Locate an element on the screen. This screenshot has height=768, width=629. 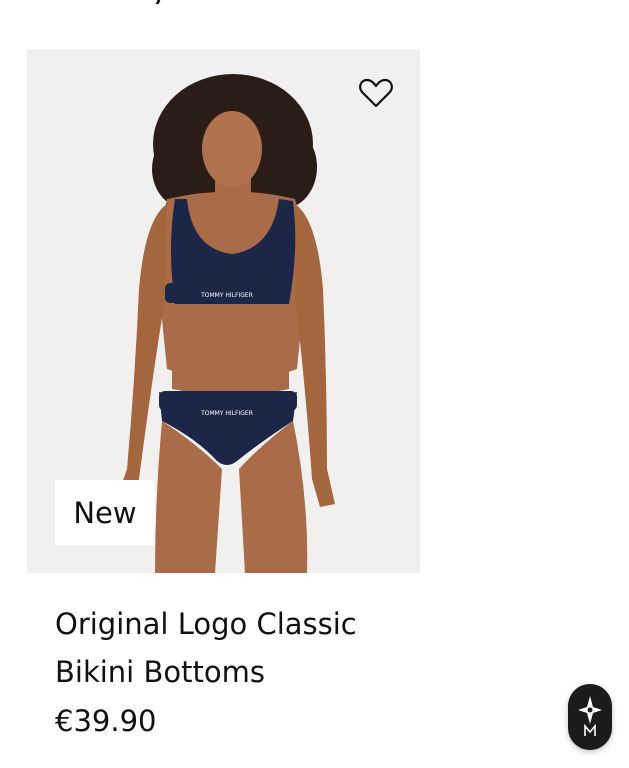
product-title: Original Logo Classic Bikini Bottoms is located at coordinates (220, 648).